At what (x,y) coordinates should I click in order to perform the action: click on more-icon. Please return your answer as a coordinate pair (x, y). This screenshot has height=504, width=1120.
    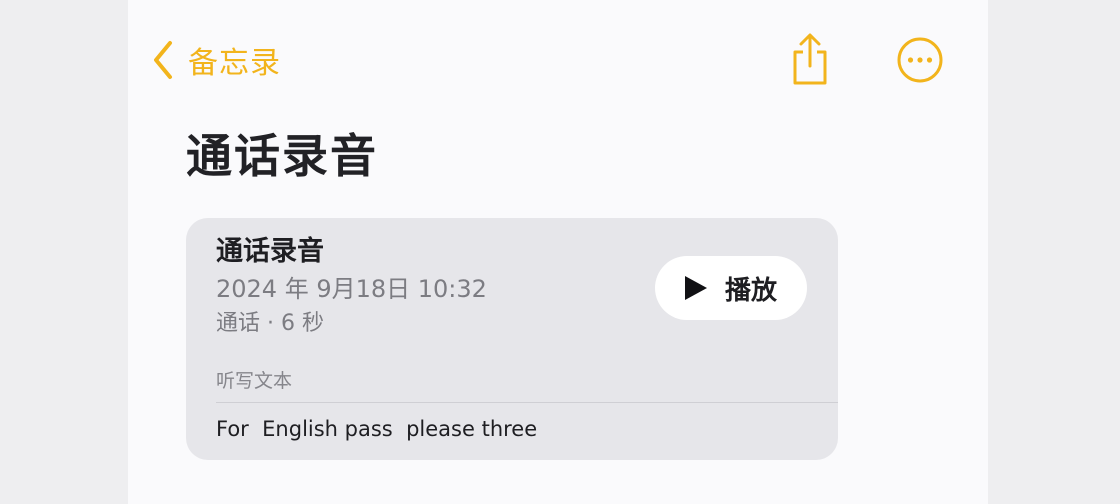
    Looking at the image, I should click on (920, 60).